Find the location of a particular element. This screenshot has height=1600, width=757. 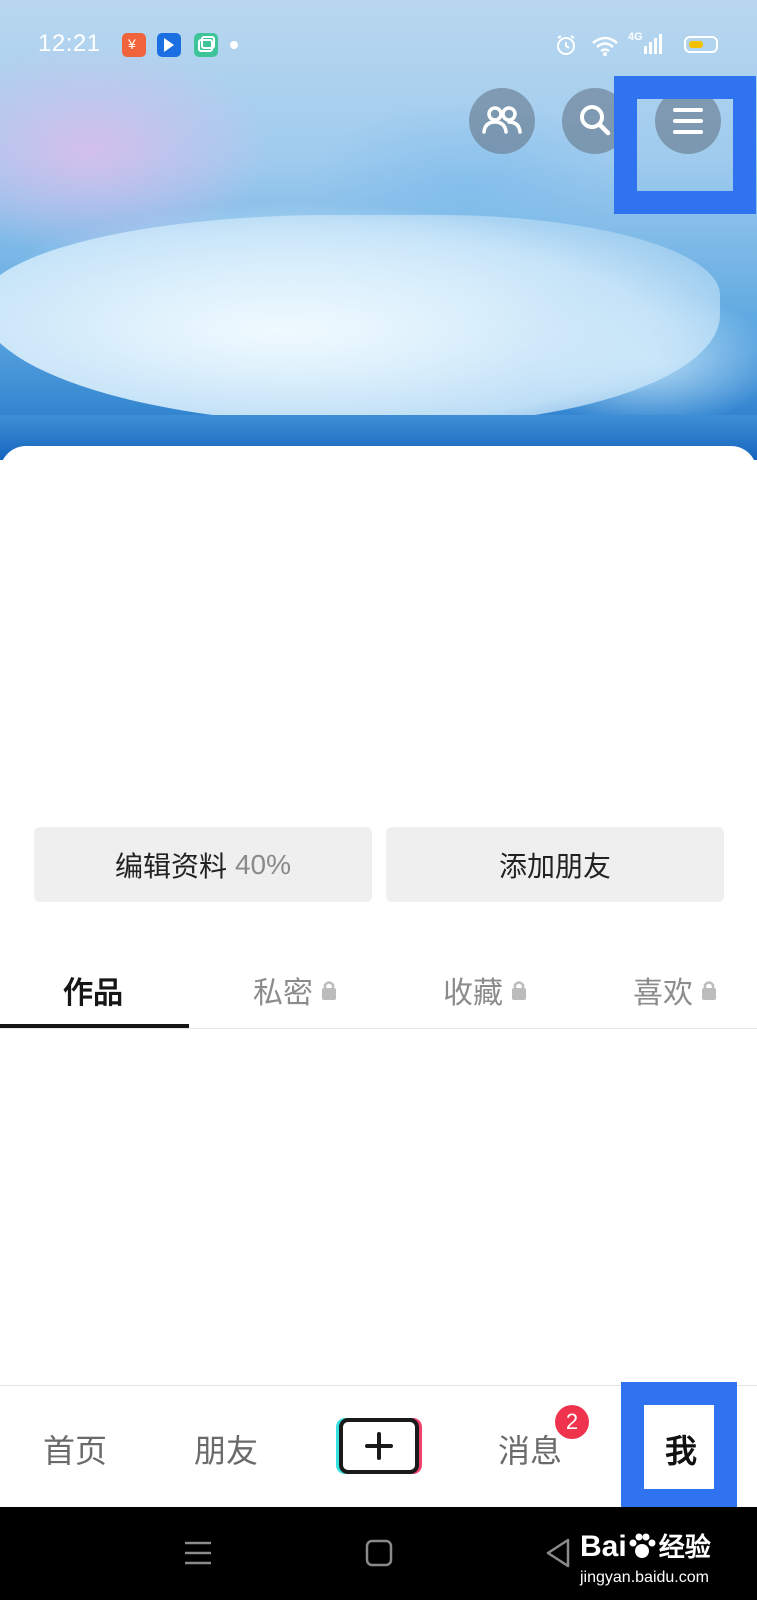

recent-apps-icon is located at coordinates (198, 1553).